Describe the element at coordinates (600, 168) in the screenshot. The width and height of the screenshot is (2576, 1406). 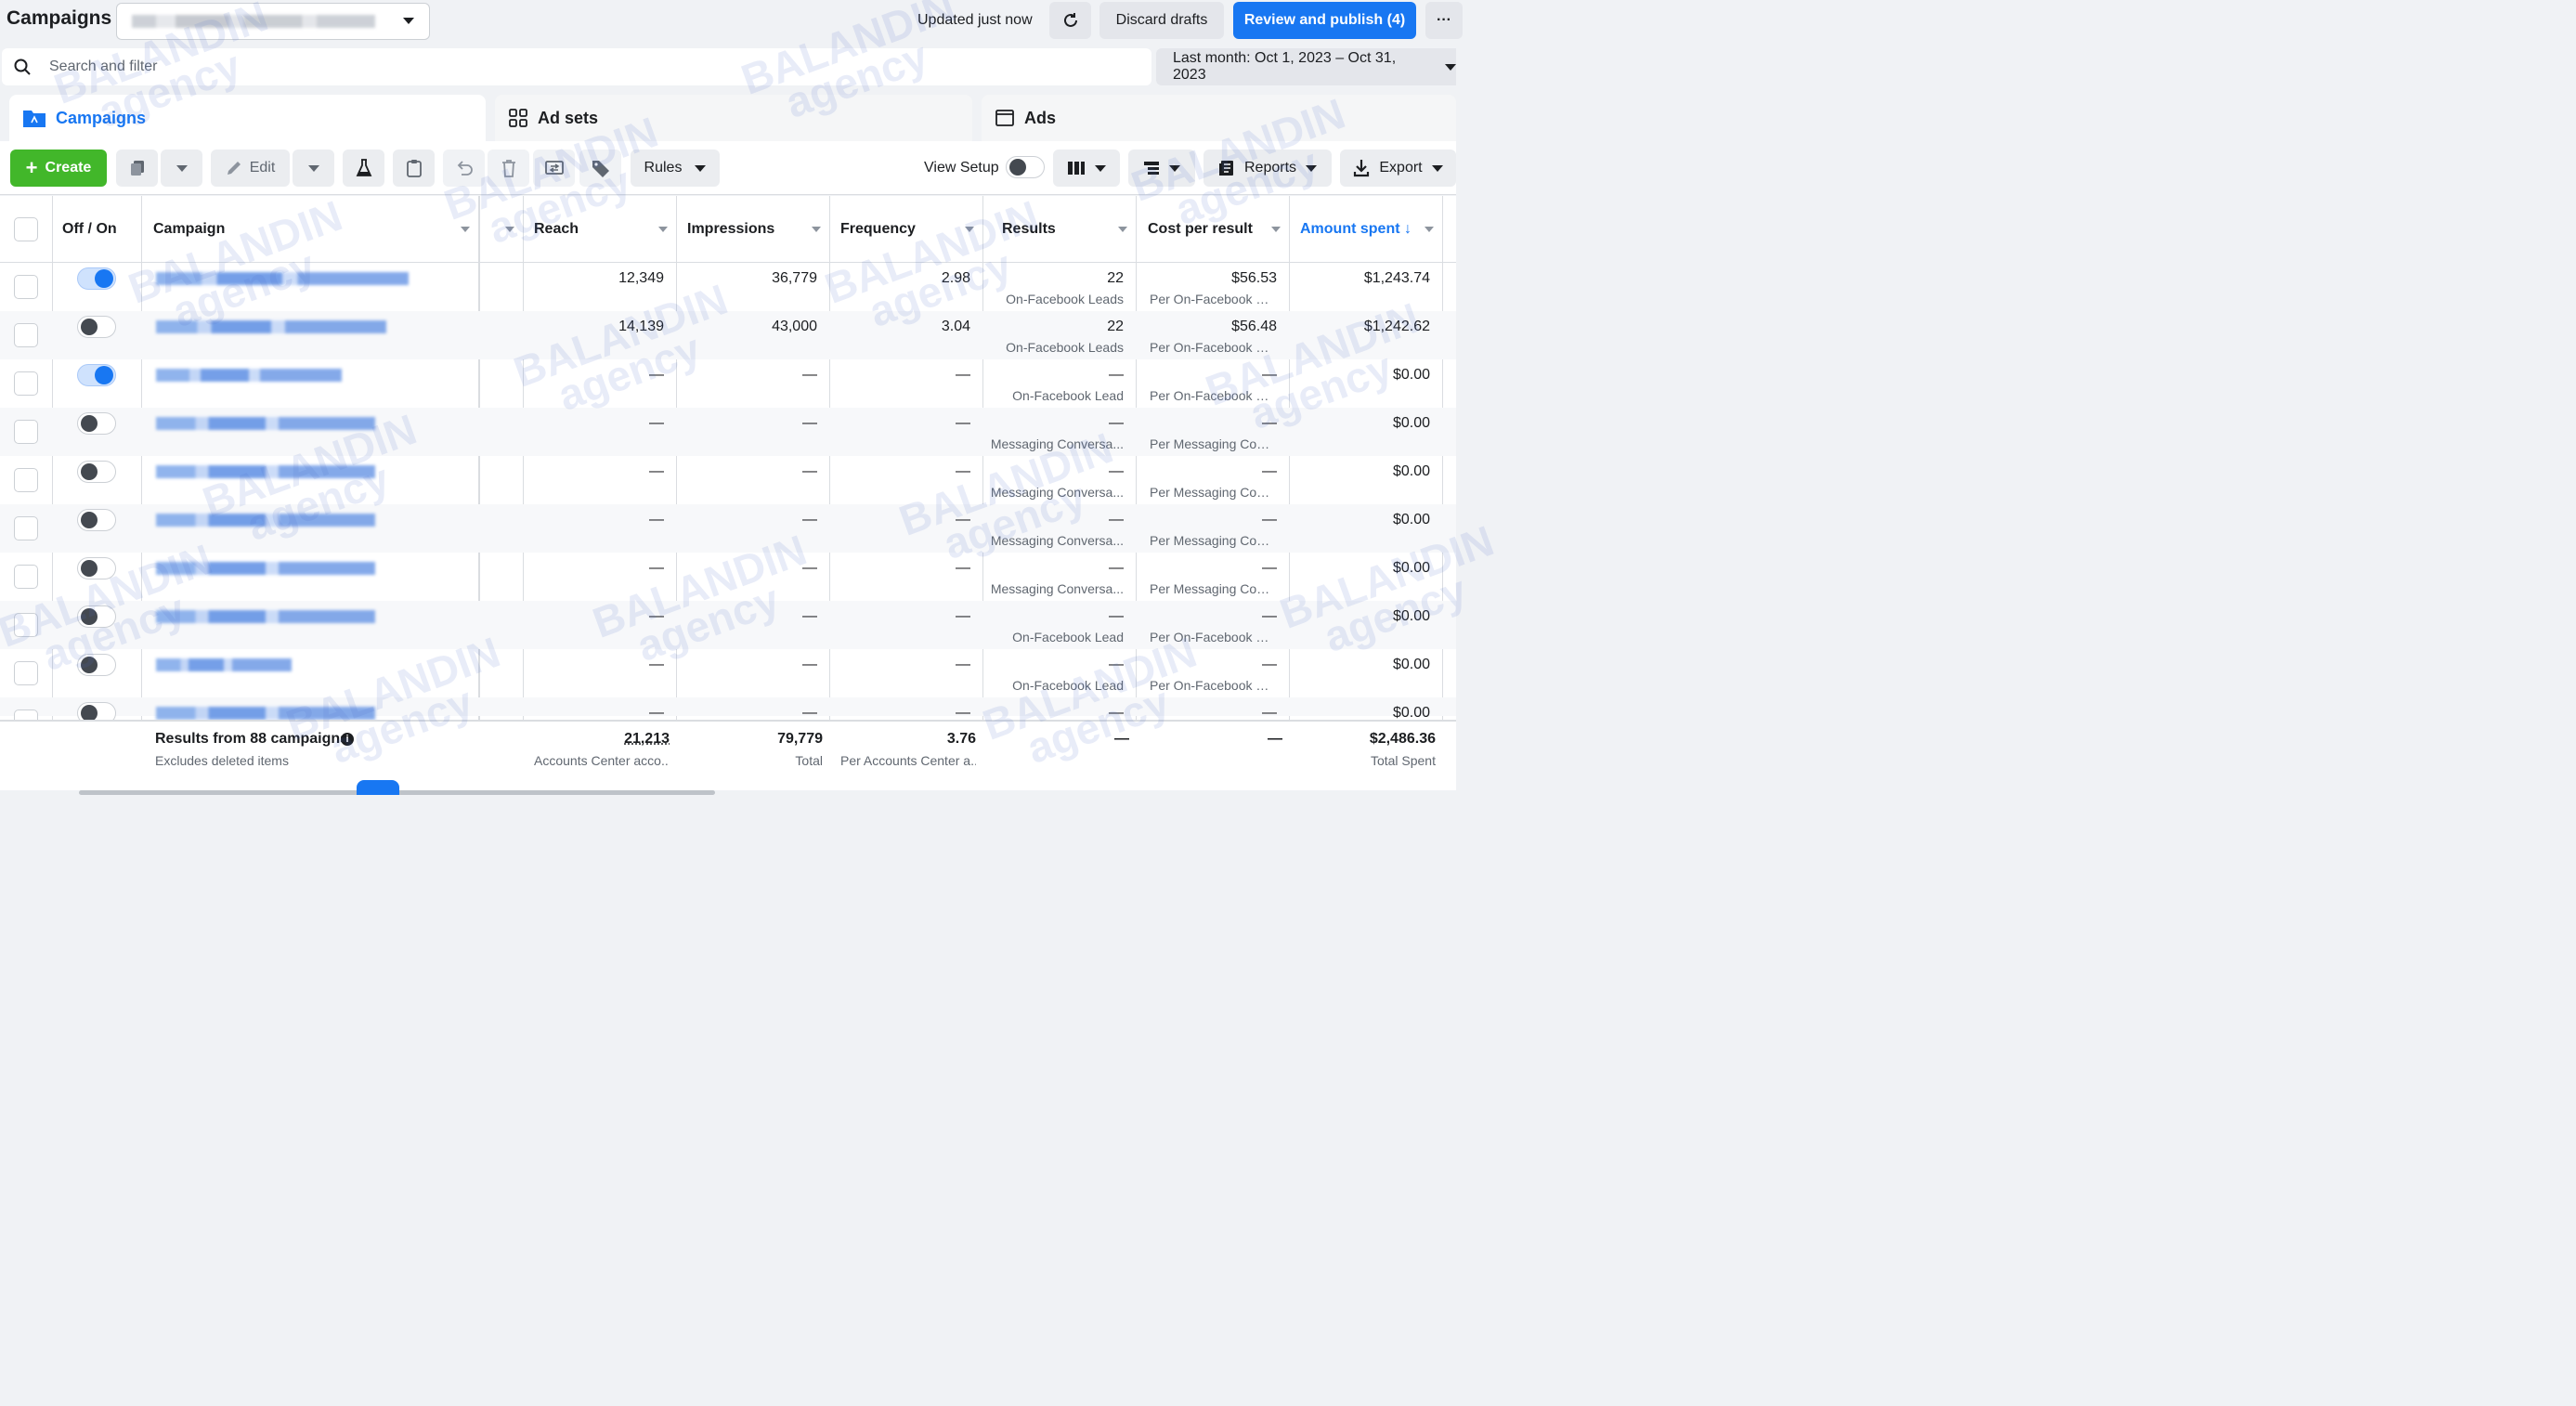
I see `tag-button` at that location.